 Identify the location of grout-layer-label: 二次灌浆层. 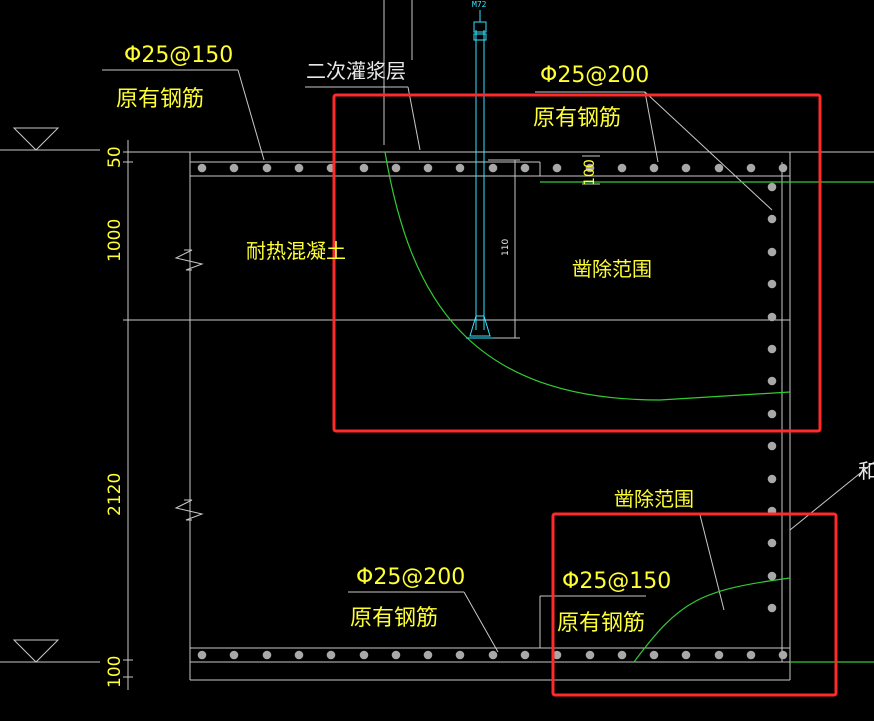
(356, 71).